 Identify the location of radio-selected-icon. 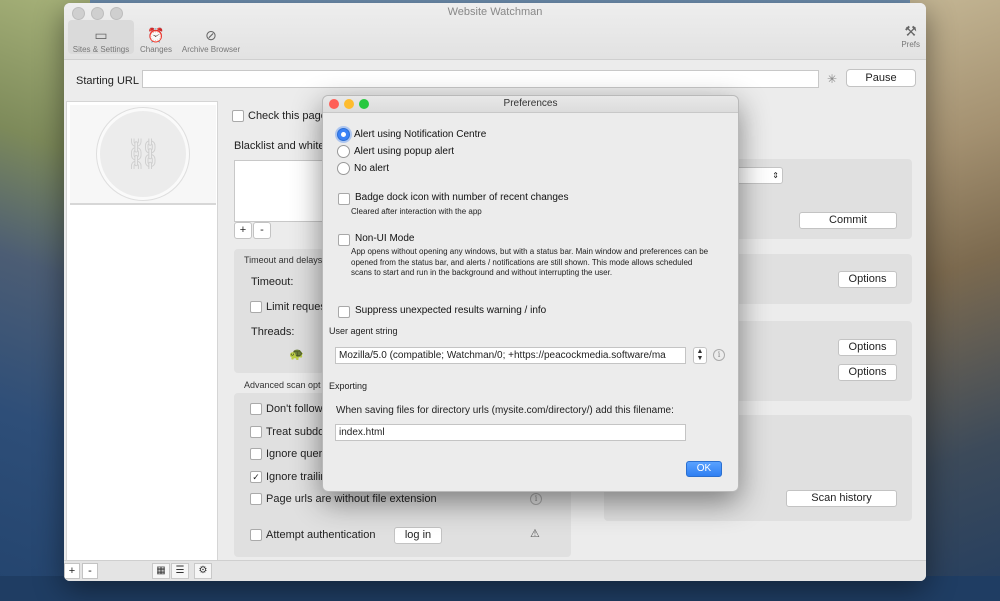
(343, 134).